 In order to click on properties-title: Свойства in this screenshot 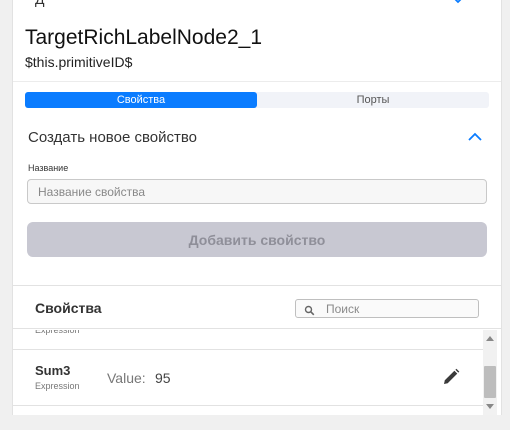, I will do `click(68, 308)`.